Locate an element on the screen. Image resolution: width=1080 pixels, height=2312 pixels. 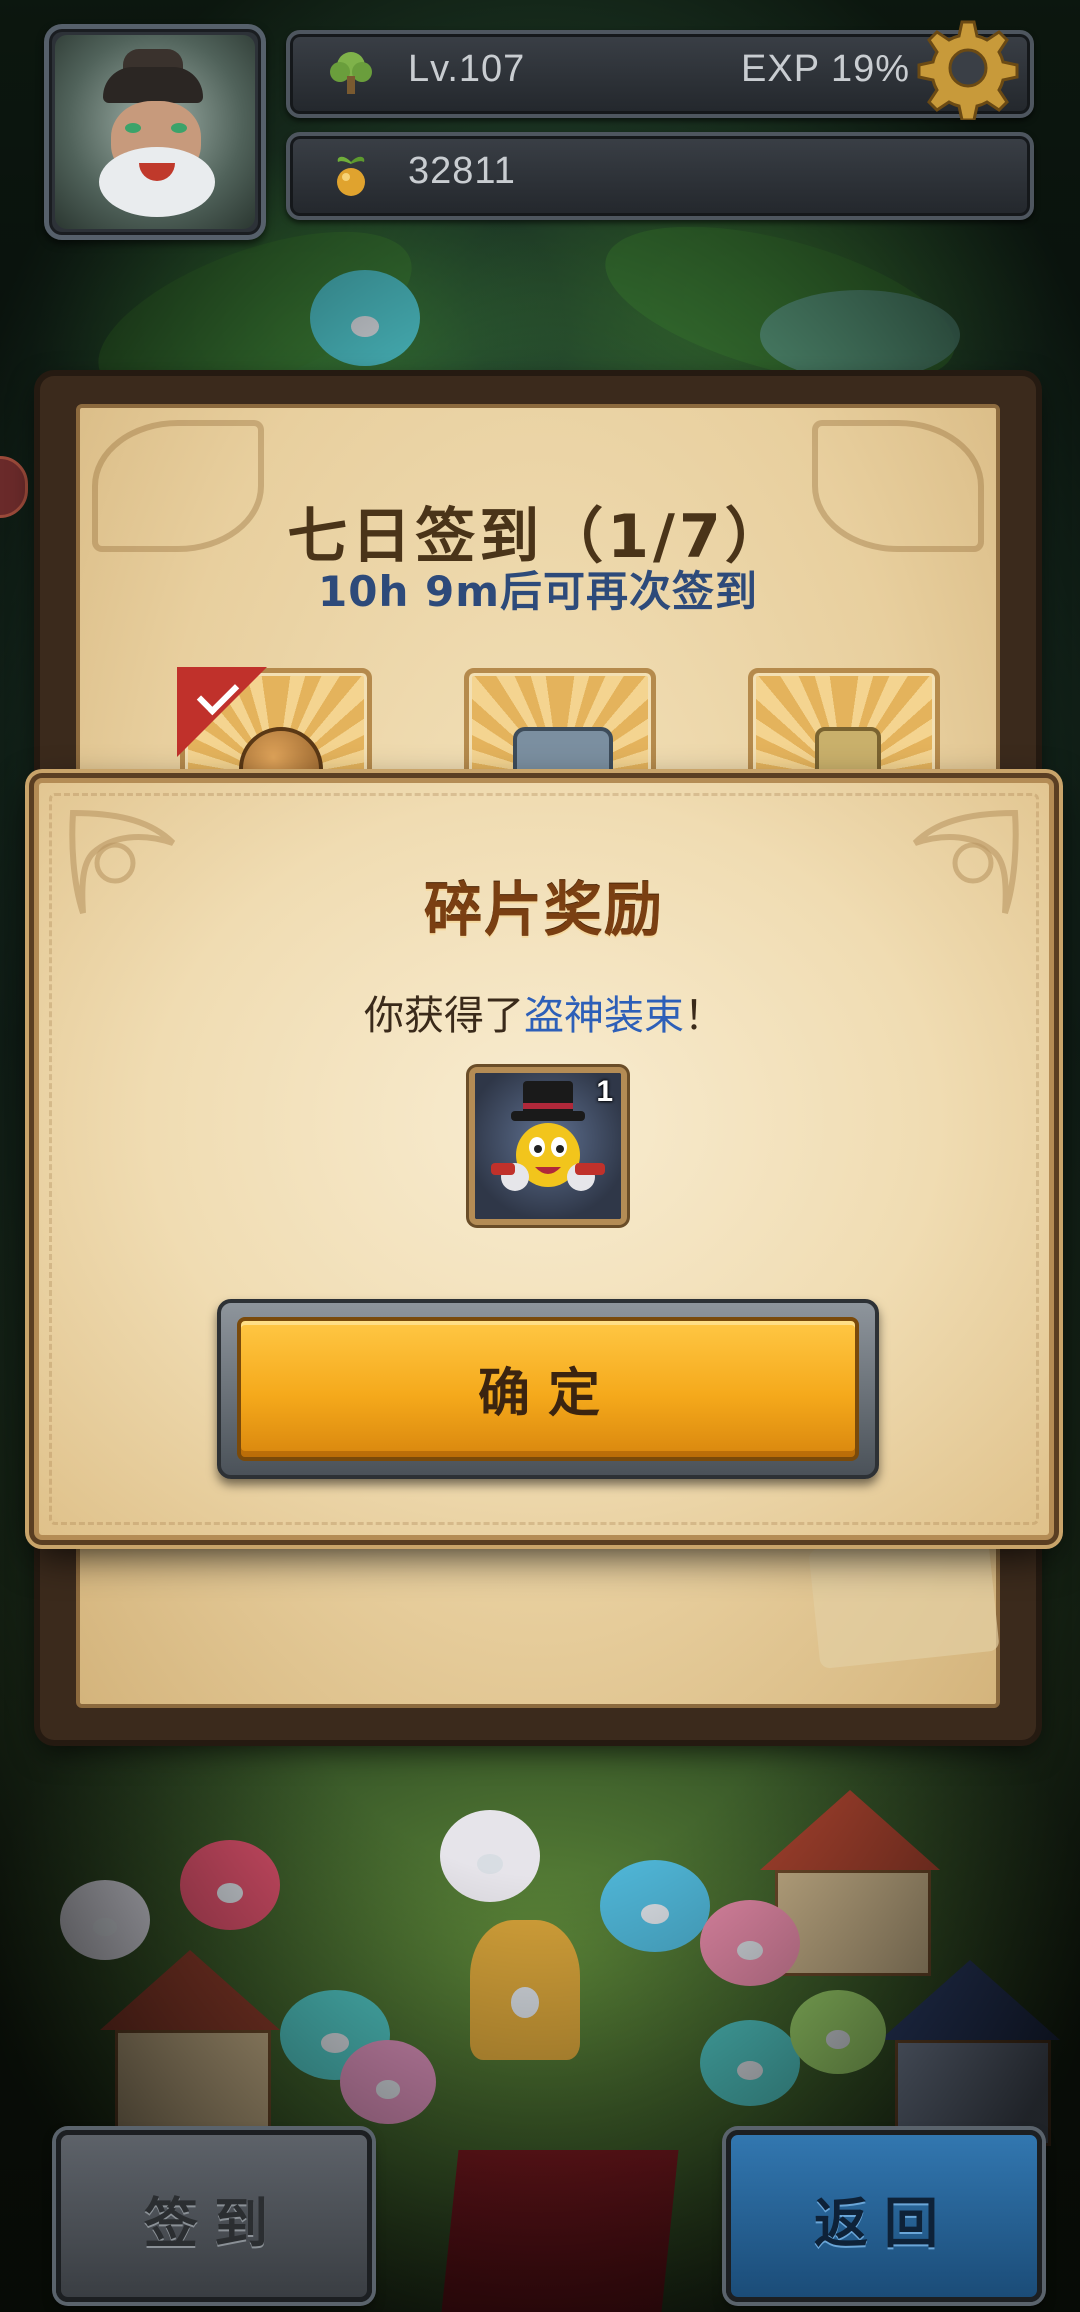
back-button: 返回 is located at coordinates (884, 2216).